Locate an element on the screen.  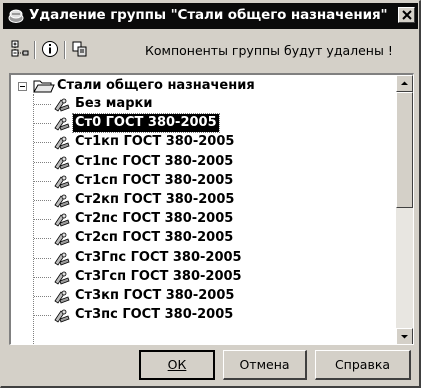
copy-icon is located at coordinates (80, 49).